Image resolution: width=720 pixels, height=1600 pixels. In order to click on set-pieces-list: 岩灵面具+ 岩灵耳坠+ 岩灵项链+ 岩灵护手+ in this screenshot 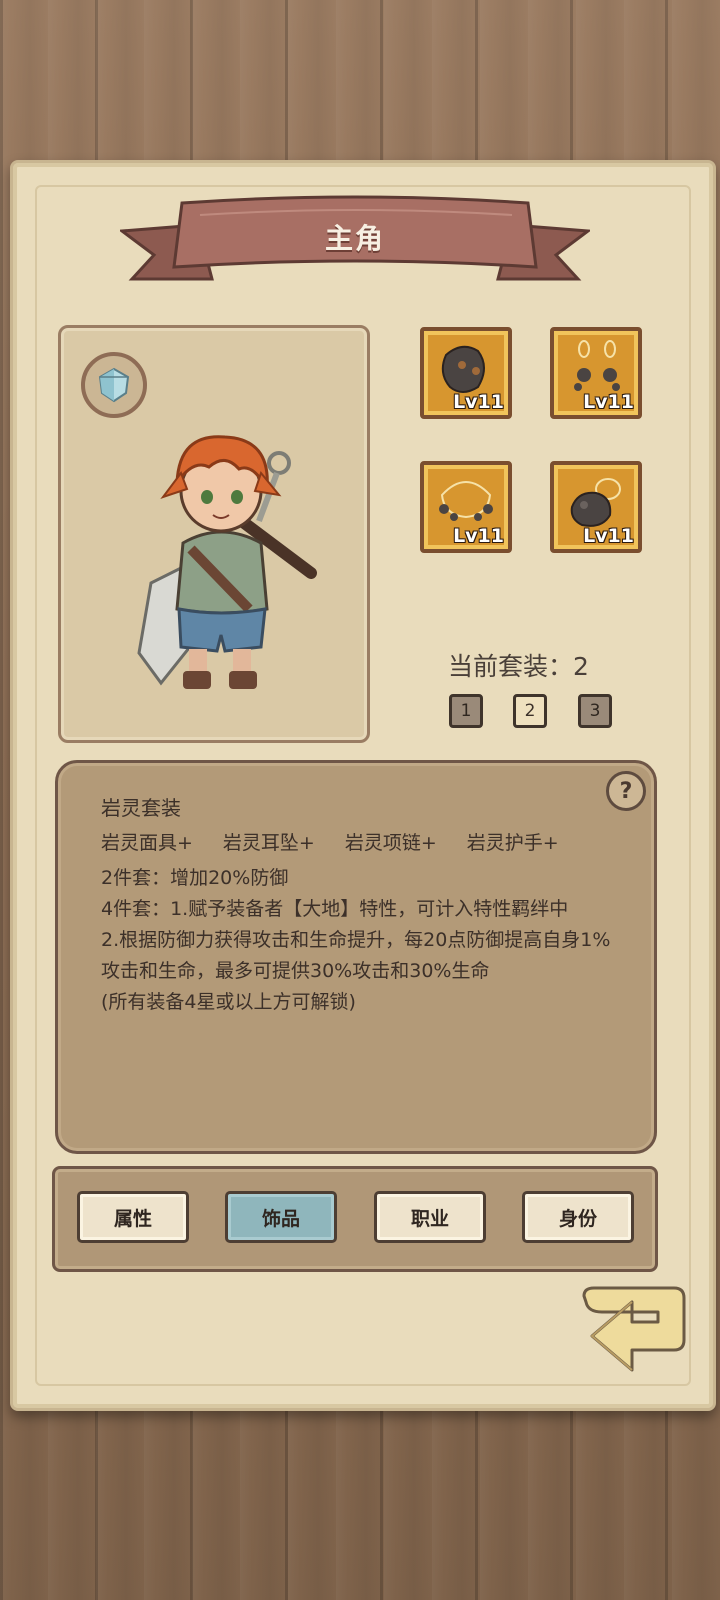, I will do `click(361, 843)`.